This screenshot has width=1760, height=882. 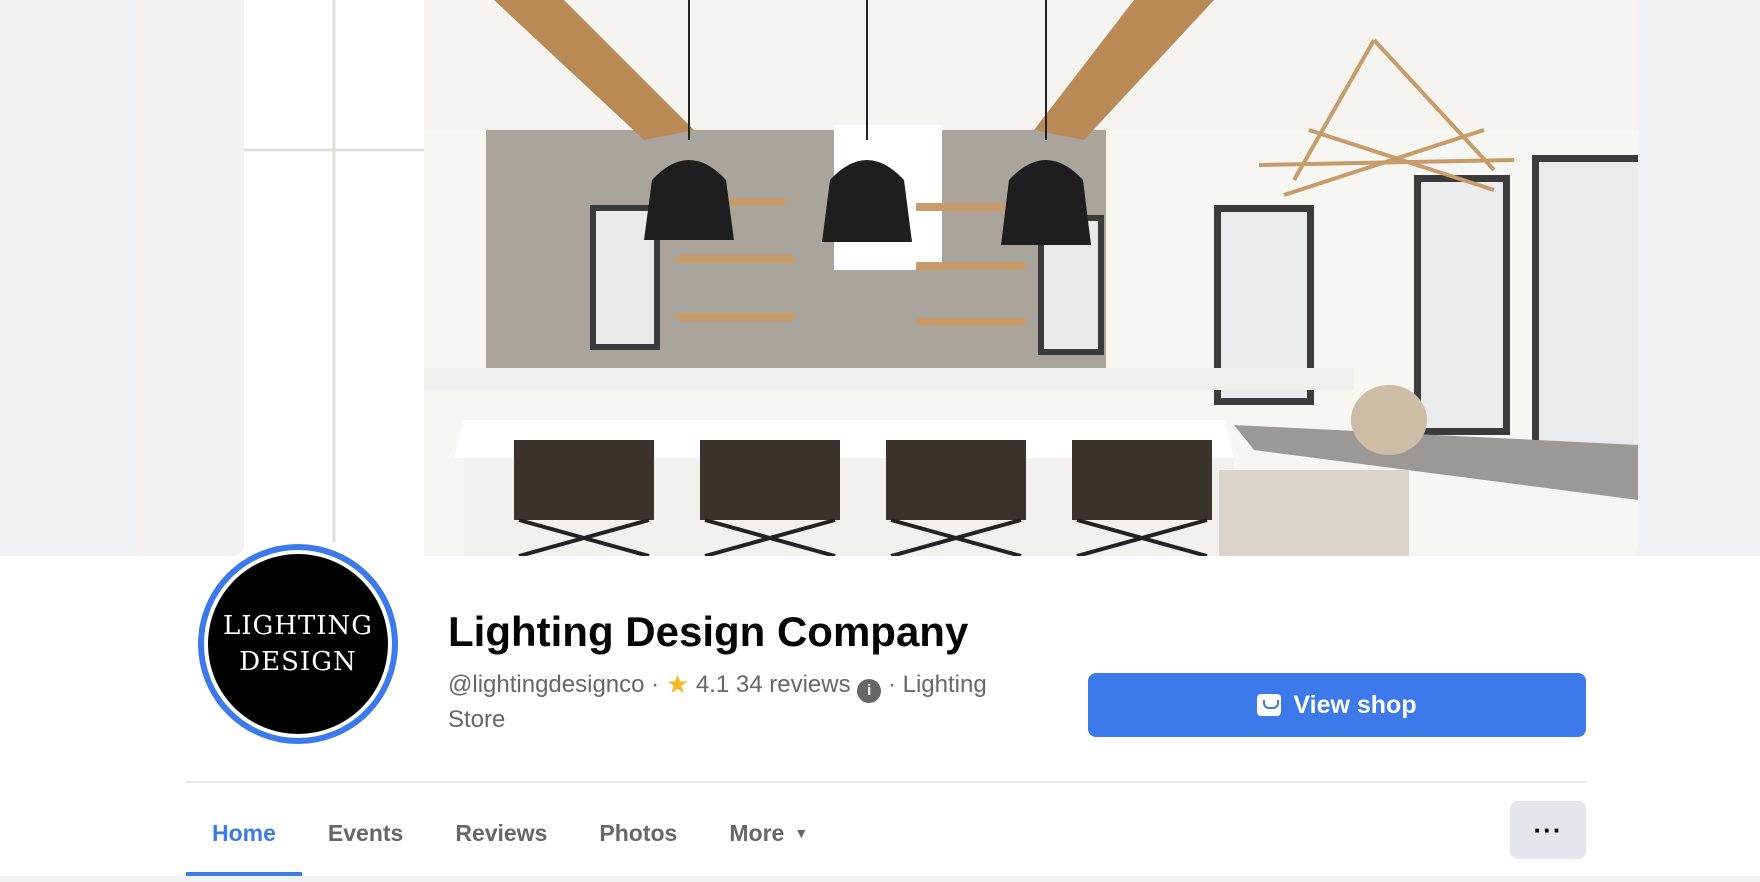 What do you see at coordinates (793, 684) in the screenshot?
I see `reviews-count: 34 reviews` at bounding box center [793, 684].